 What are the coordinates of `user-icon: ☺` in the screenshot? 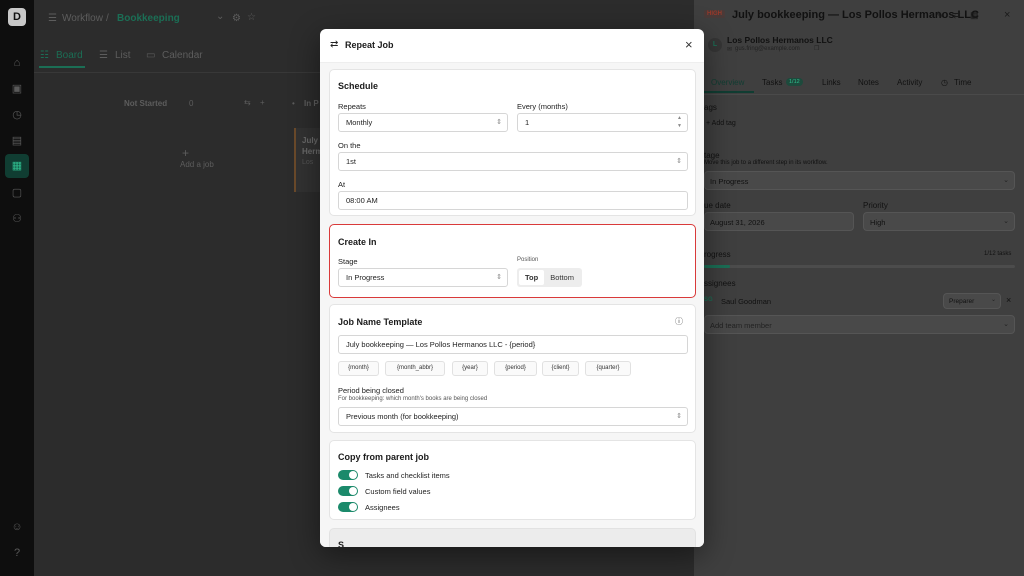 It's located at (17, 527).